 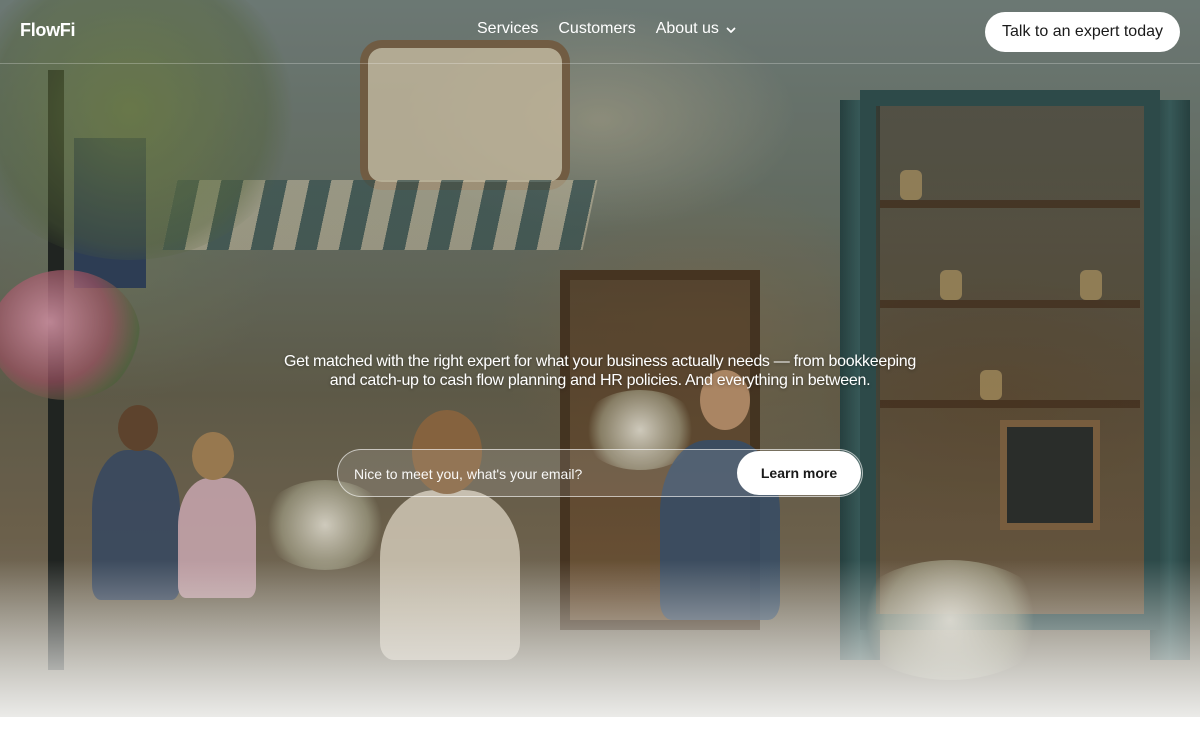 I want to click on email-signup-form: Learn more, so click(x=600, y=473).